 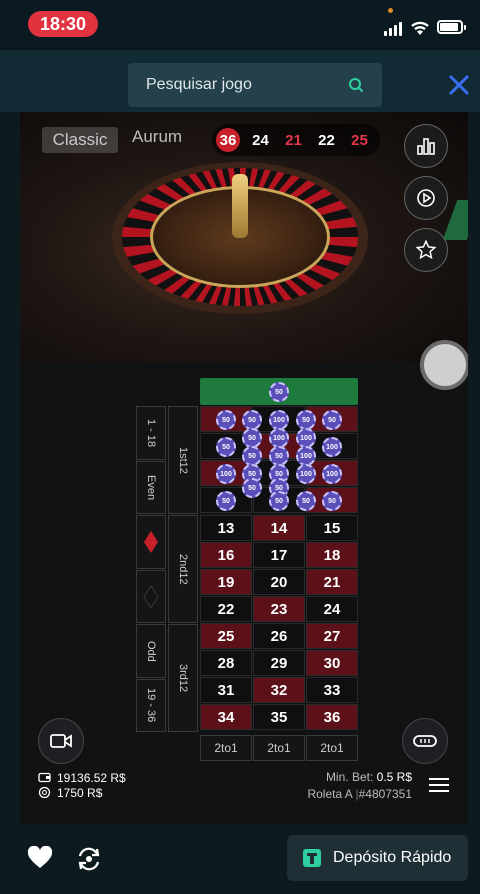 What do you see at coordinates (394, 777) in the screenshot?
I see `min-bet-value: 0.5 R$` at bounding box center [394, 777].